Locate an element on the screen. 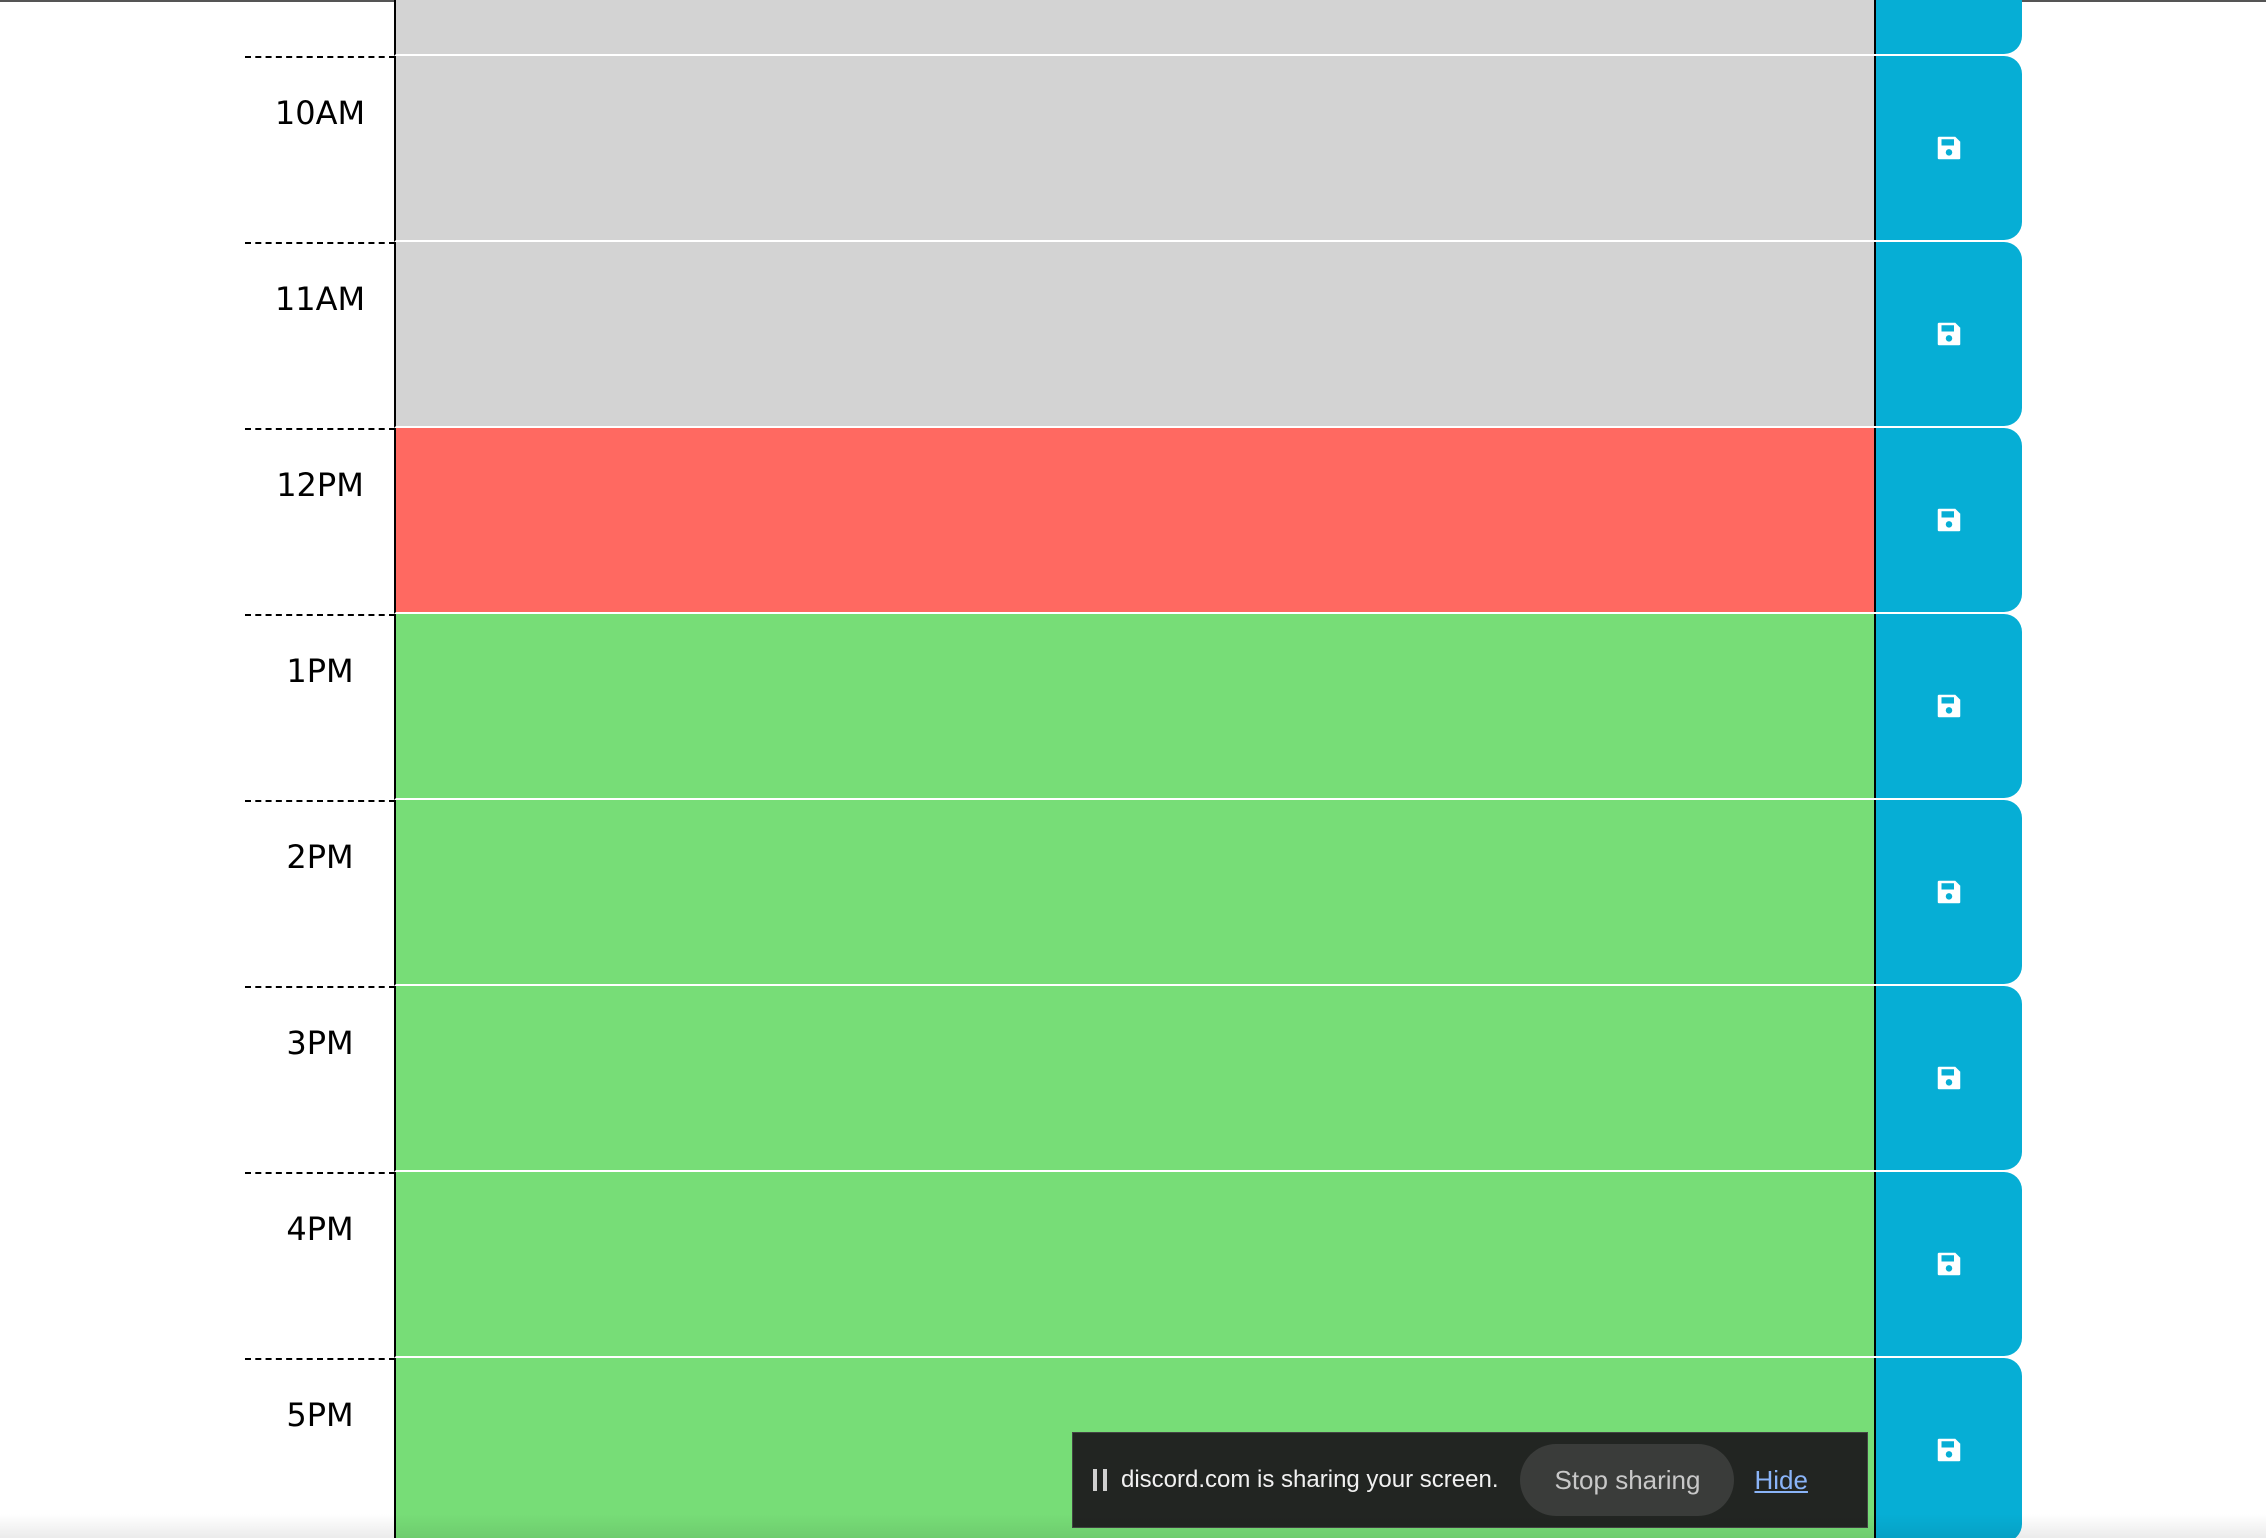 The width and height of the screenshot is (2266, 1538). event-textarea-partial is located at coordinates (1134, 28).